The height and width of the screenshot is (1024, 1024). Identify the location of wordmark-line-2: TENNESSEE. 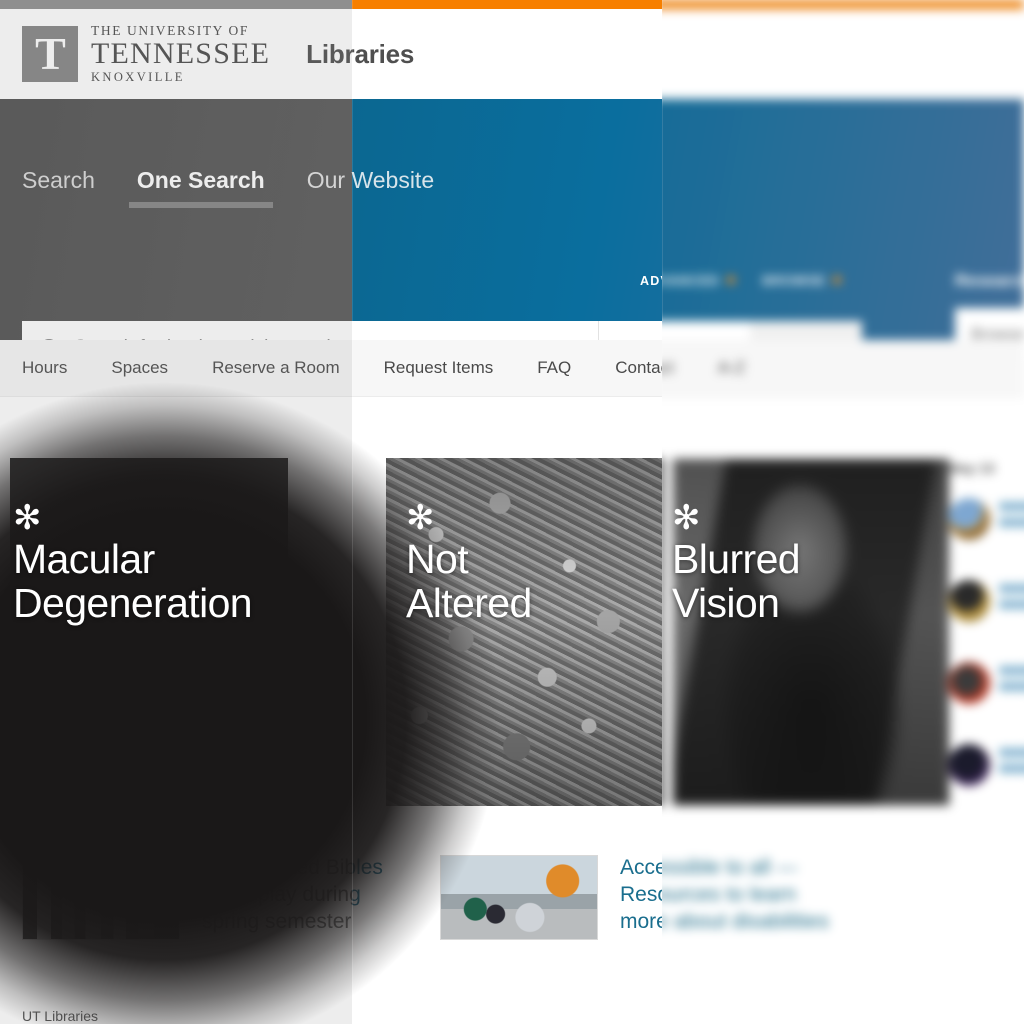
(181, 54).